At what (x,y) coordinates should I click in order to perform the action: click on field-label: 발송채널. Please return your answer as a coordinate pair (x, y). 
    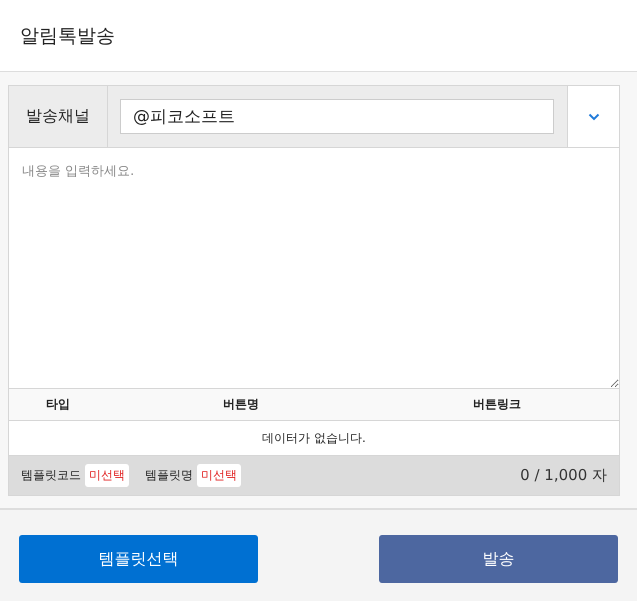
    Looking at the image, I should click on (58, 116).